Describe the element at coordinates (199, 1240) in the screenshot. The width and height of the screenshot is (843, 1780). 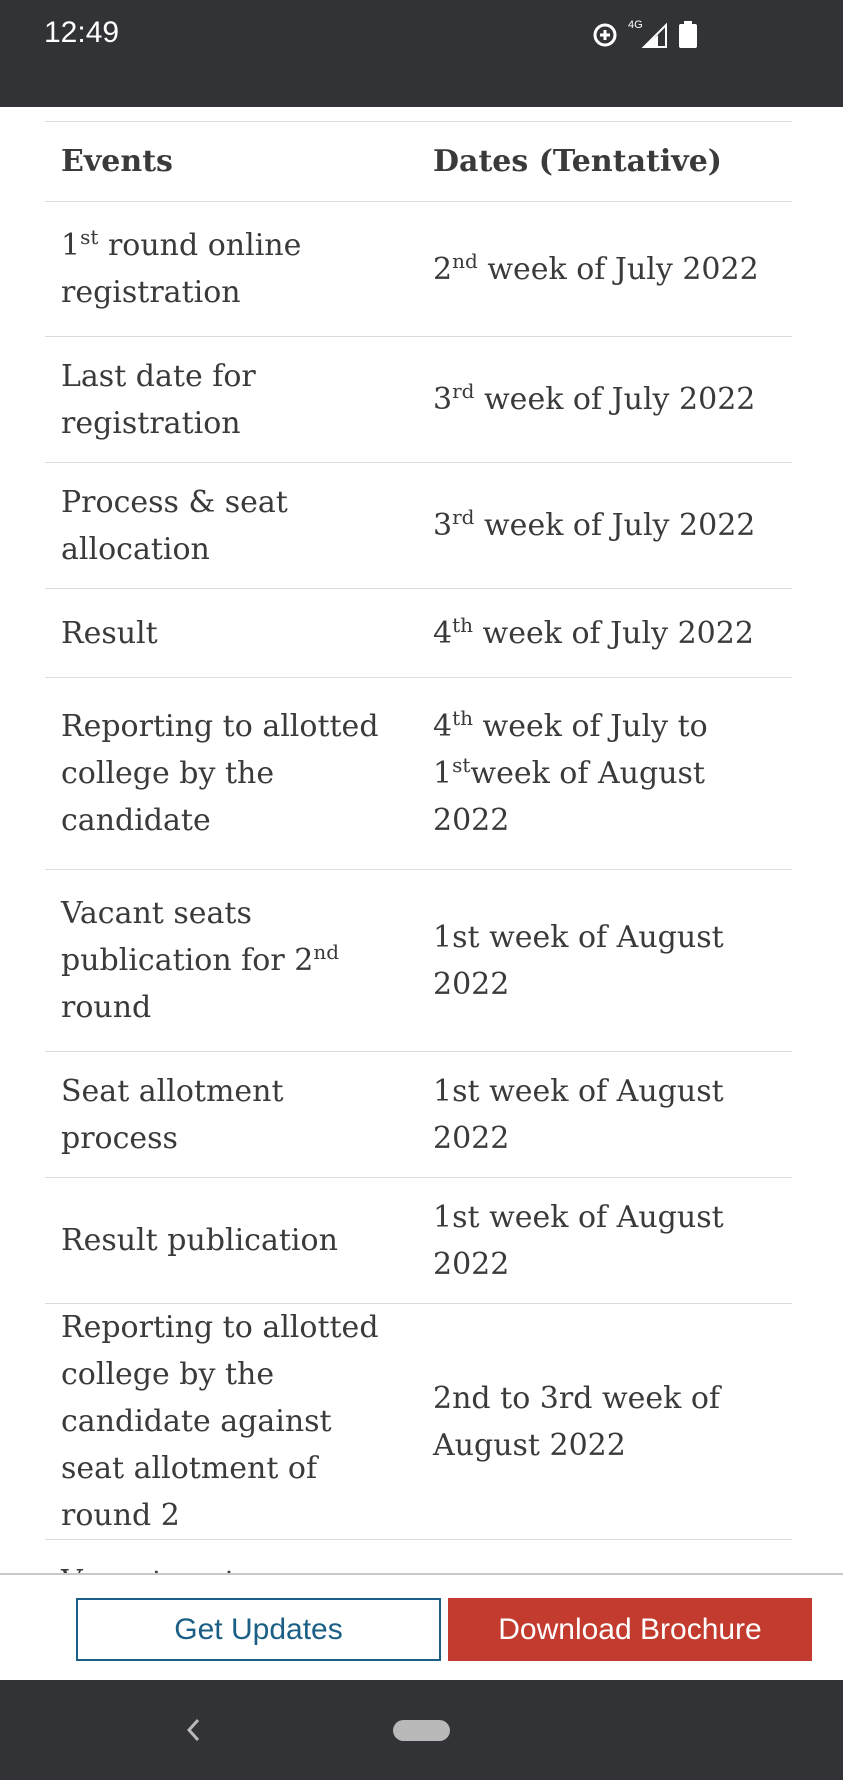
I see `cell-text: Result publication` at that location.